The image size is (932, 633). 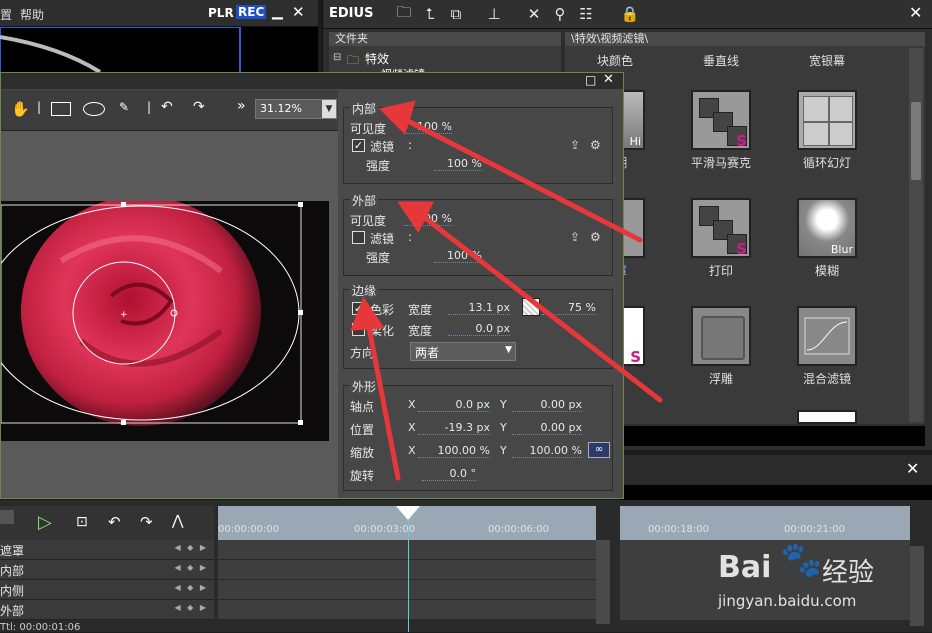 I want to click on edge-color-swatch, so click(x=531, y=307).